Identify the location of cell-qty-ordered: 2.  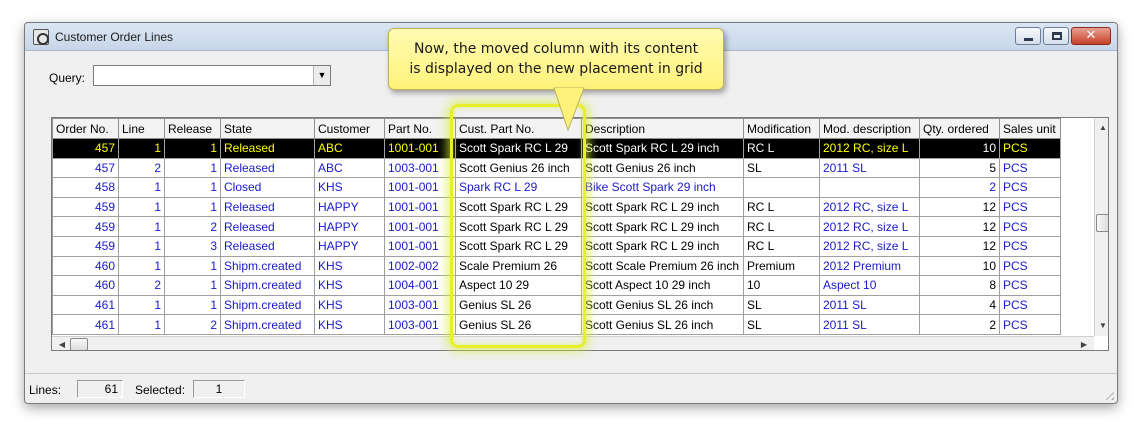
(959, 324).